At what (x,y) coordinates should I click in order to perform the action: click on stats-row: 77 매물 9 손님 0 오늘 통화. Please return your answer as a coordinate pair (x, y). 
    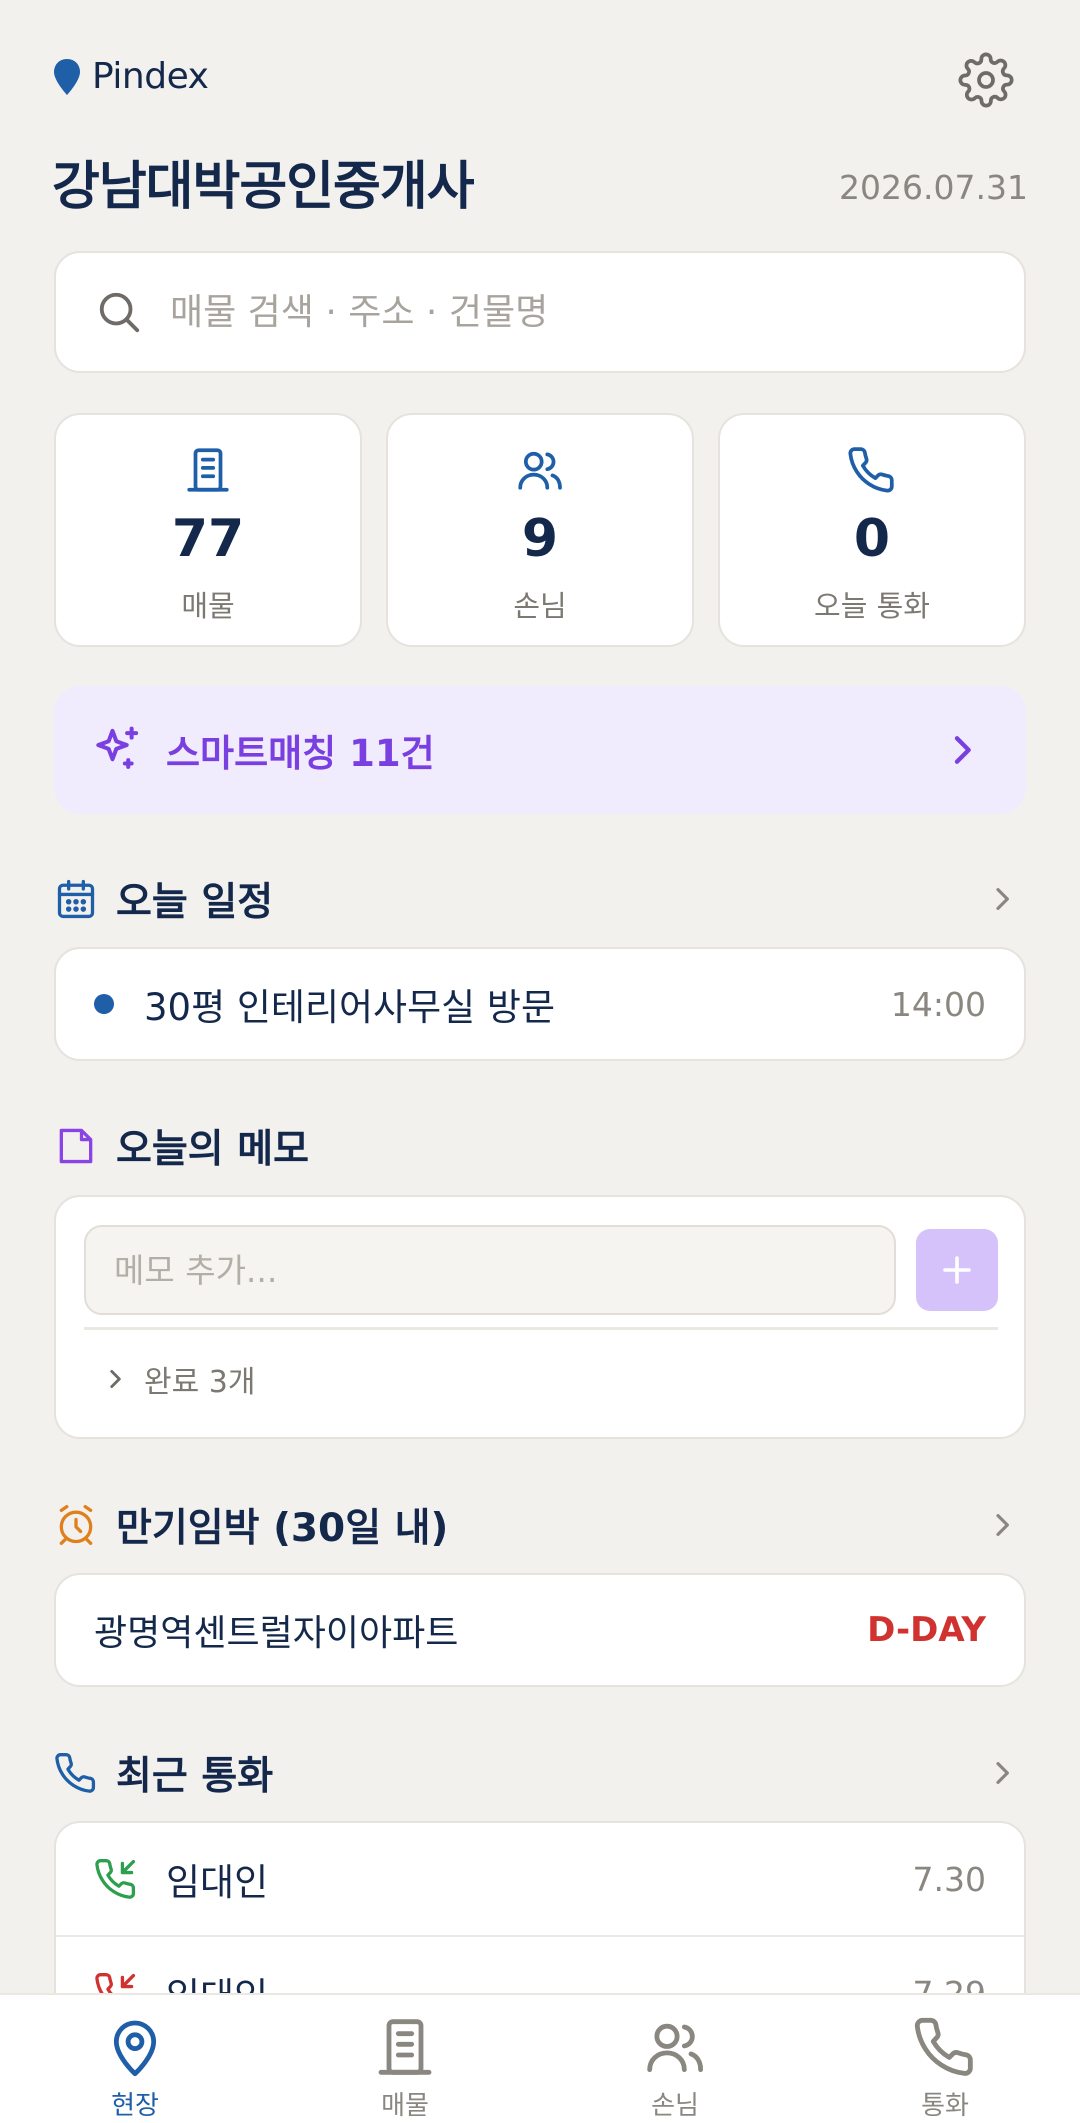
    Looking at the image, I should click on (540, 530).